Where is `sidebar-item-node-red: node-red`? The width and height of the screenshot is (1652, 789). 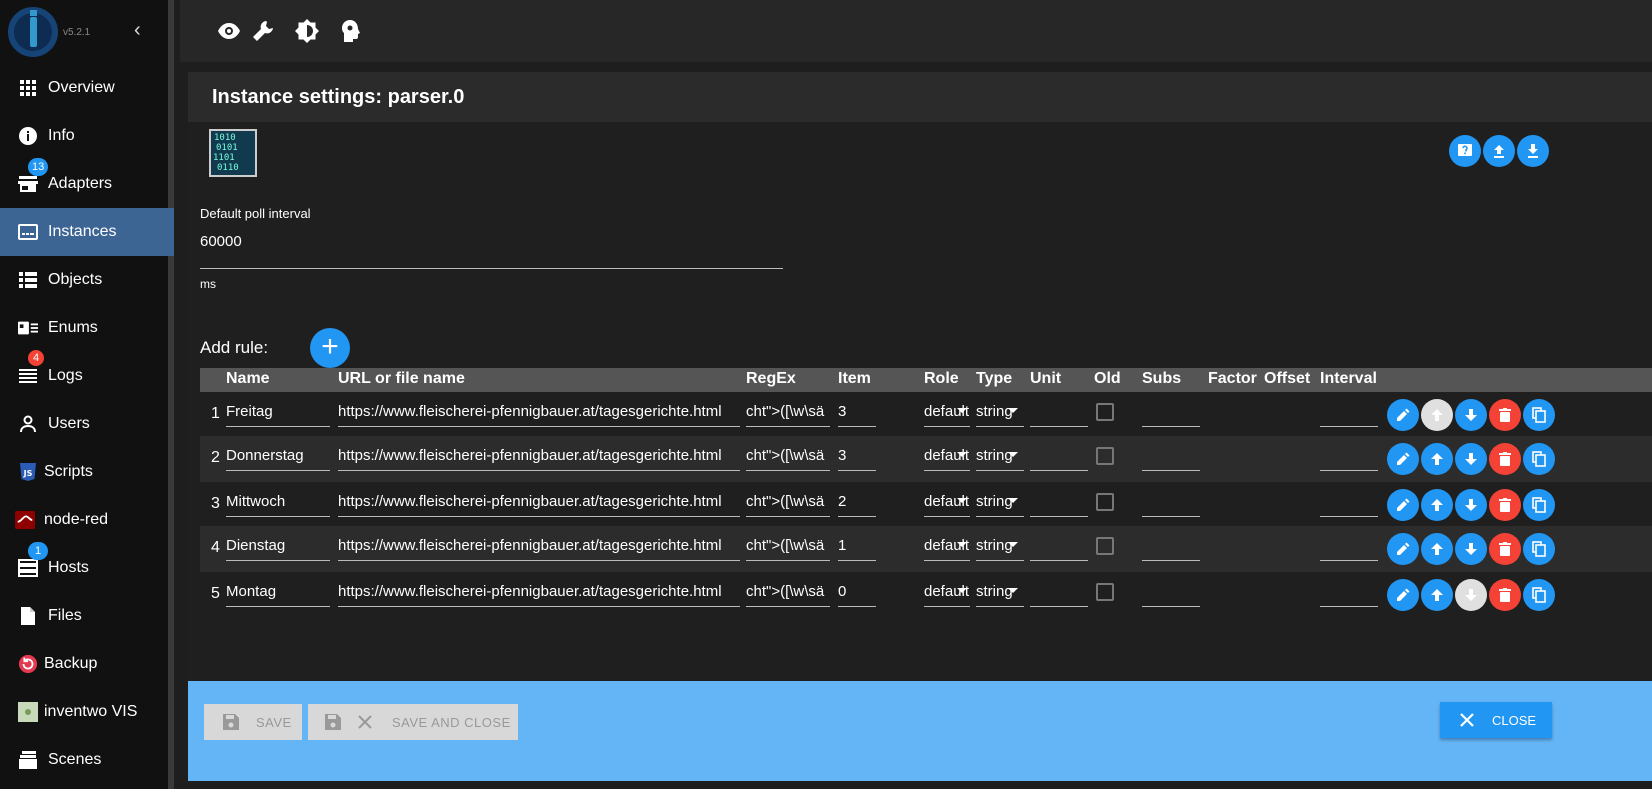
sidebar-item-node-red: node-red is located at coordinates (87, 520).